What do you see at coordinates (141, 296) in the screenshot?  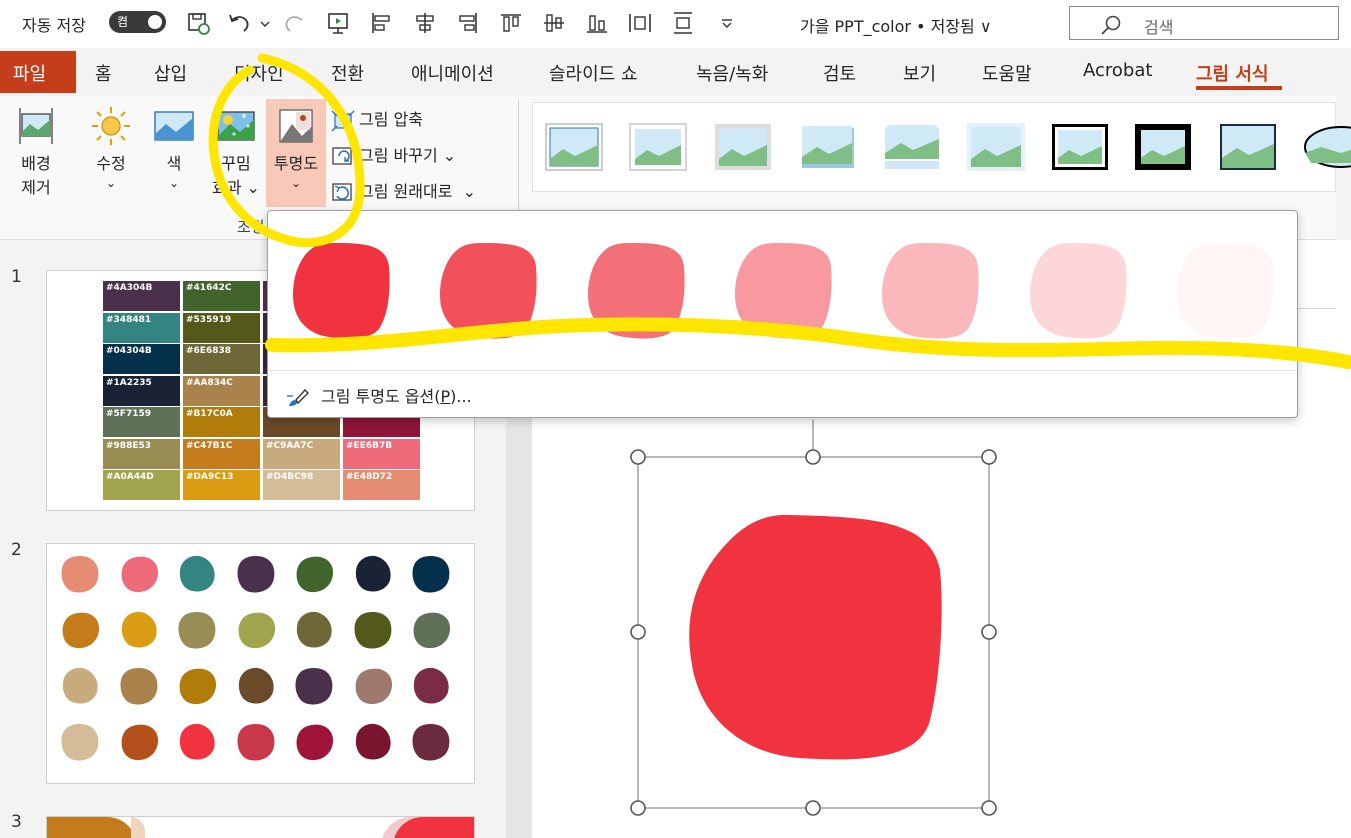 I see `palette-swatch: #4A304B` at bounding box center [141, 296].